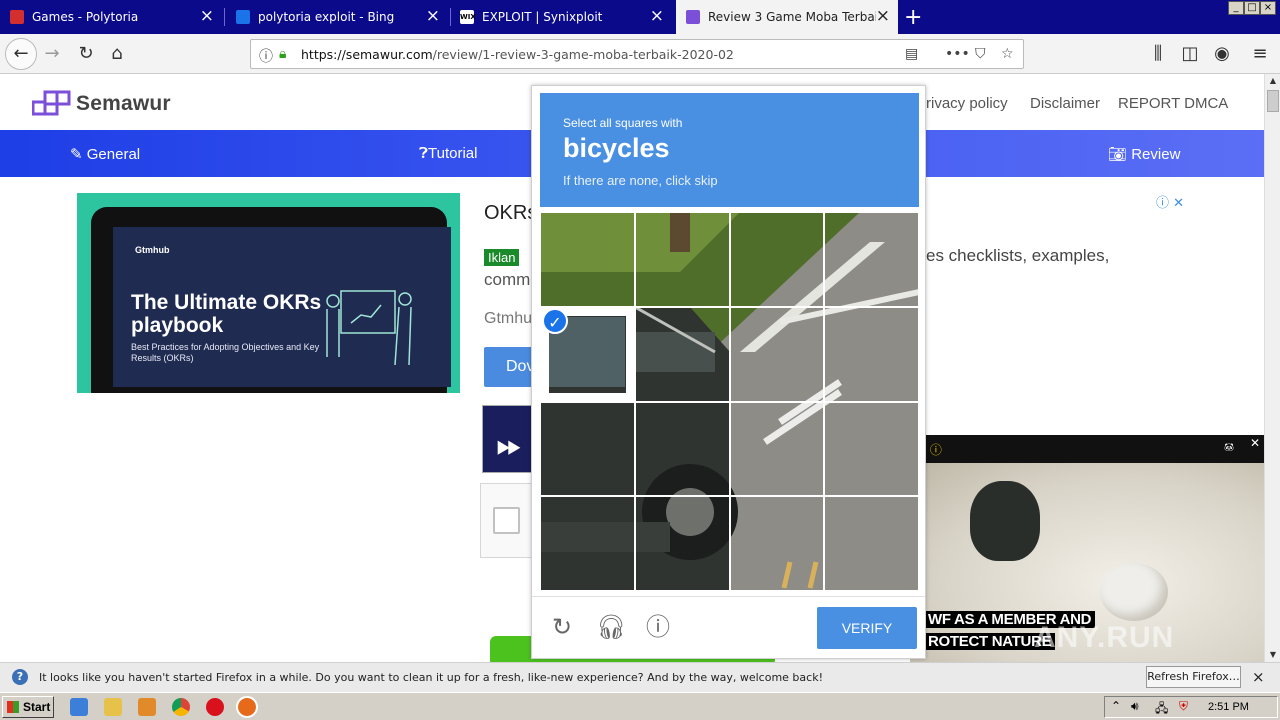 The width and height of the screenshot is (1280, 720). What do you see at coordinates (1255, 443) in the screenshot?
I see `close-icon: ✕` at bounding box center [1255, 443].